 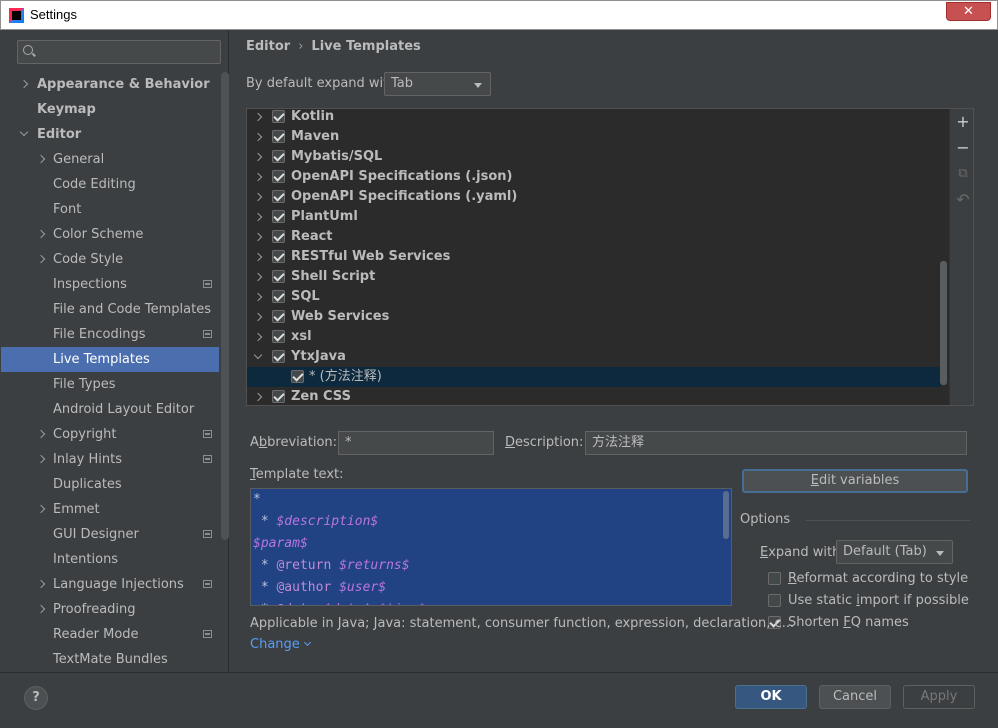 What do you see at coordinates (110, 534) in the screenshot?
I see `sidebar-item-gui-designer: GUI Designer` at bounding box center [110, 534].